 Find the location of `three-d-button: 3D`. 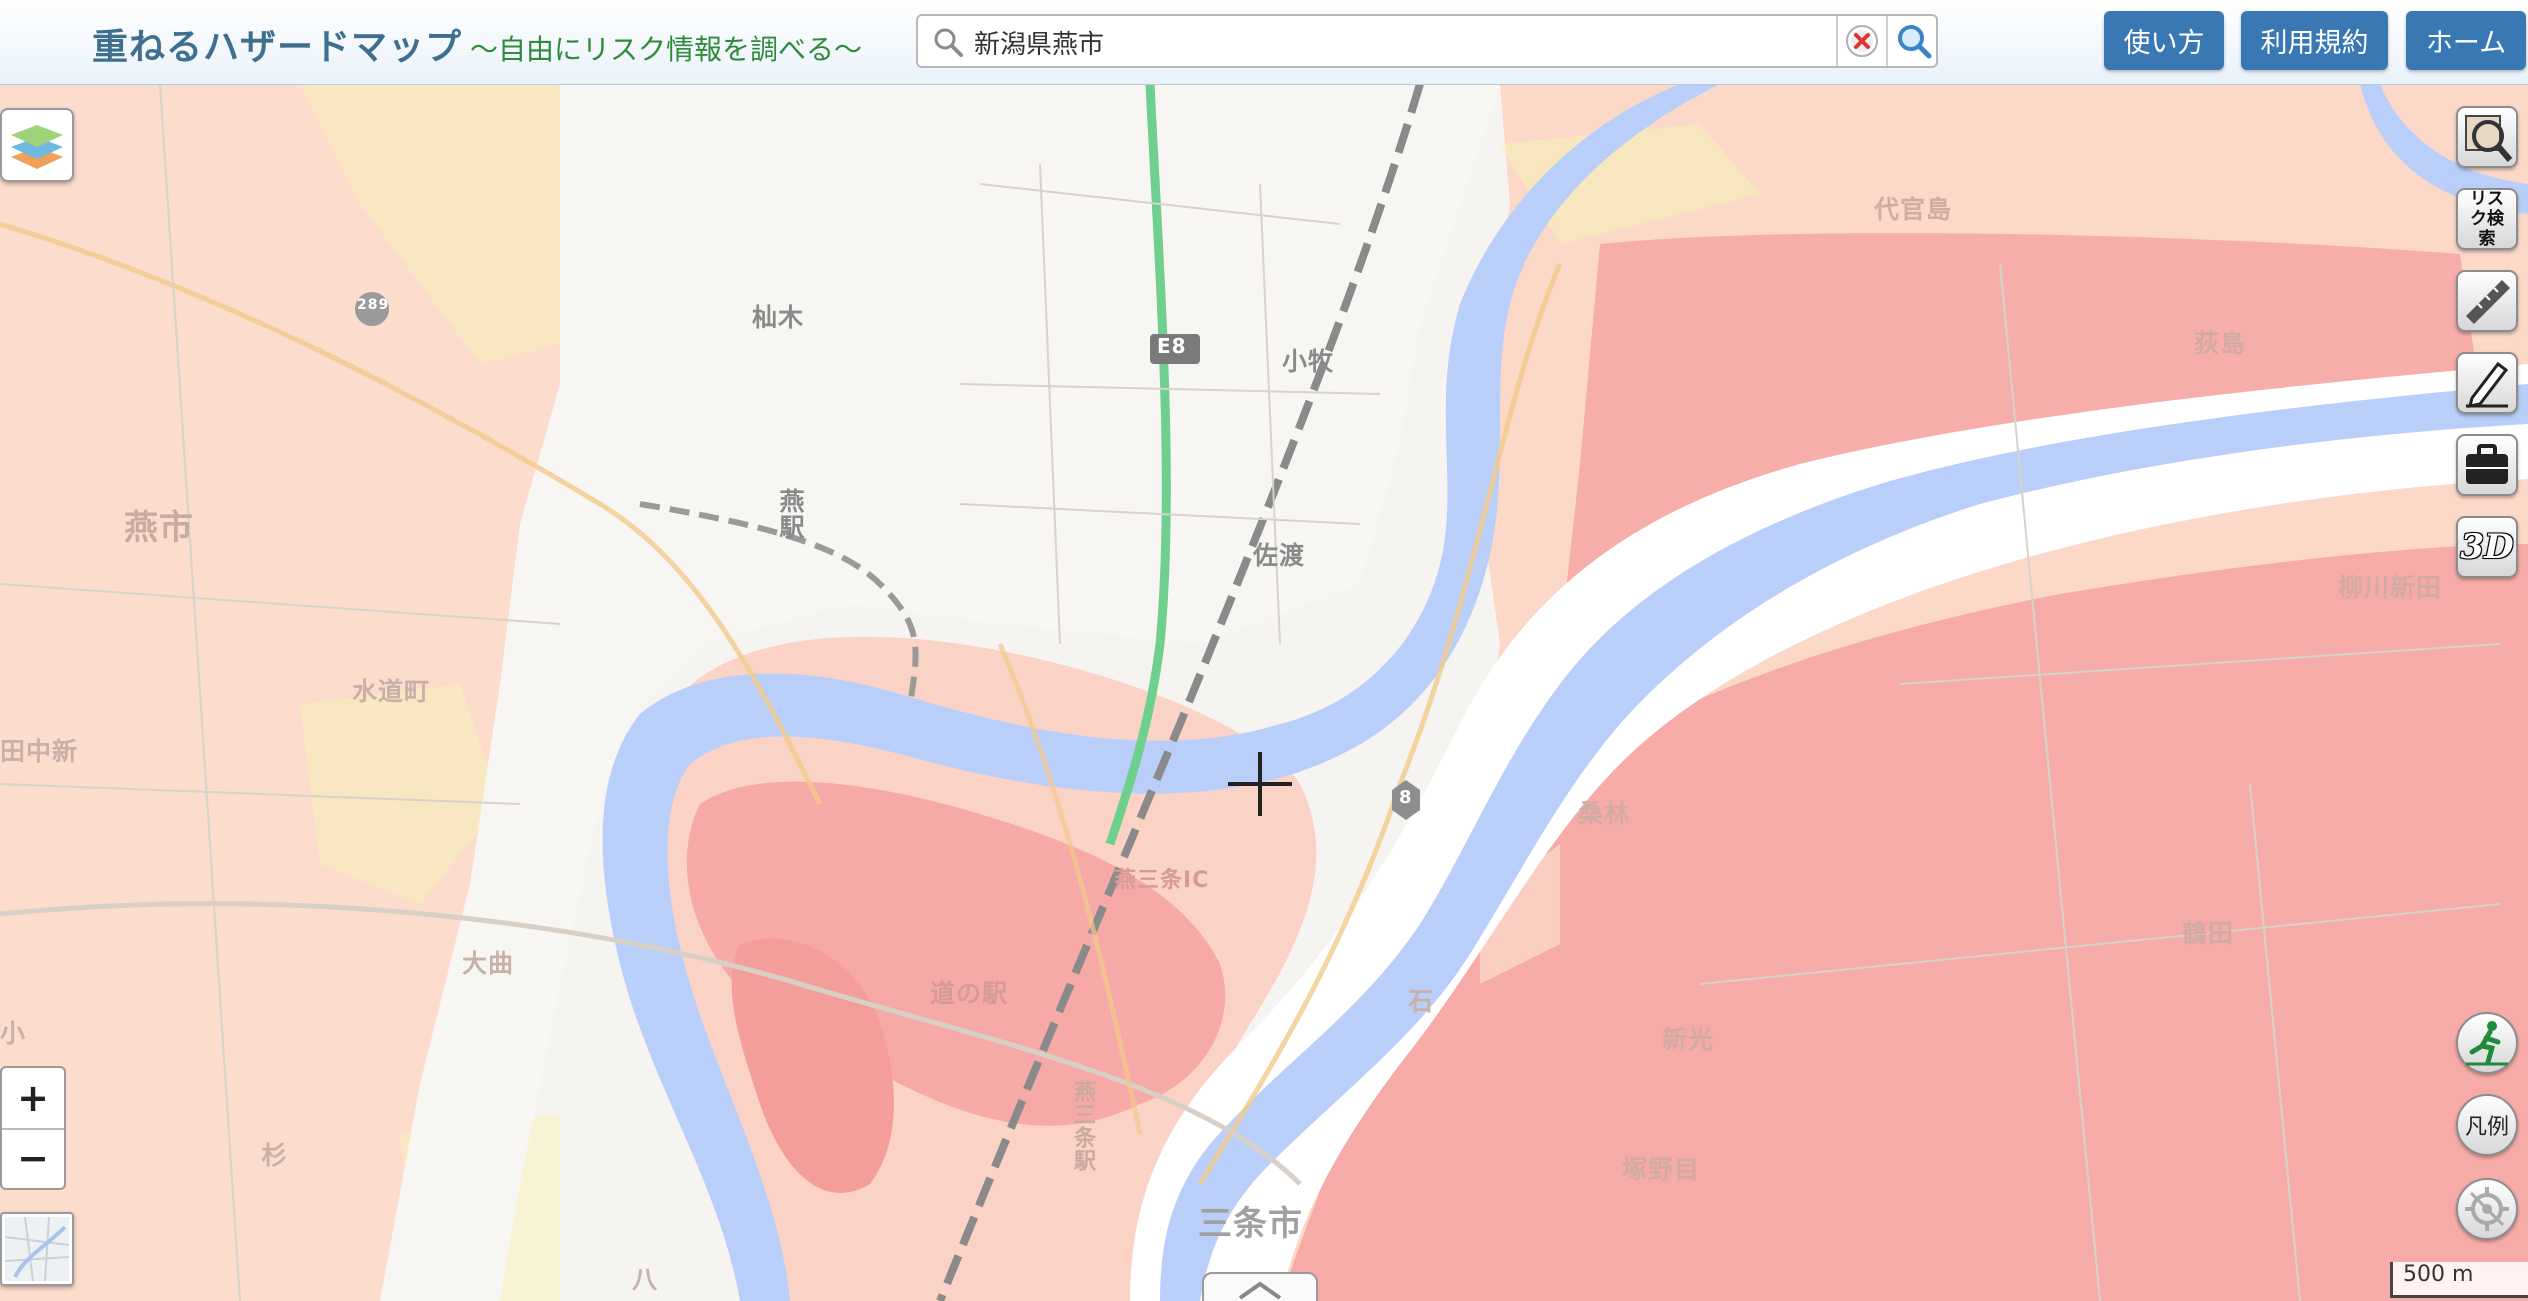

three-d-button: 3D is located at coordinates (2487, 547).